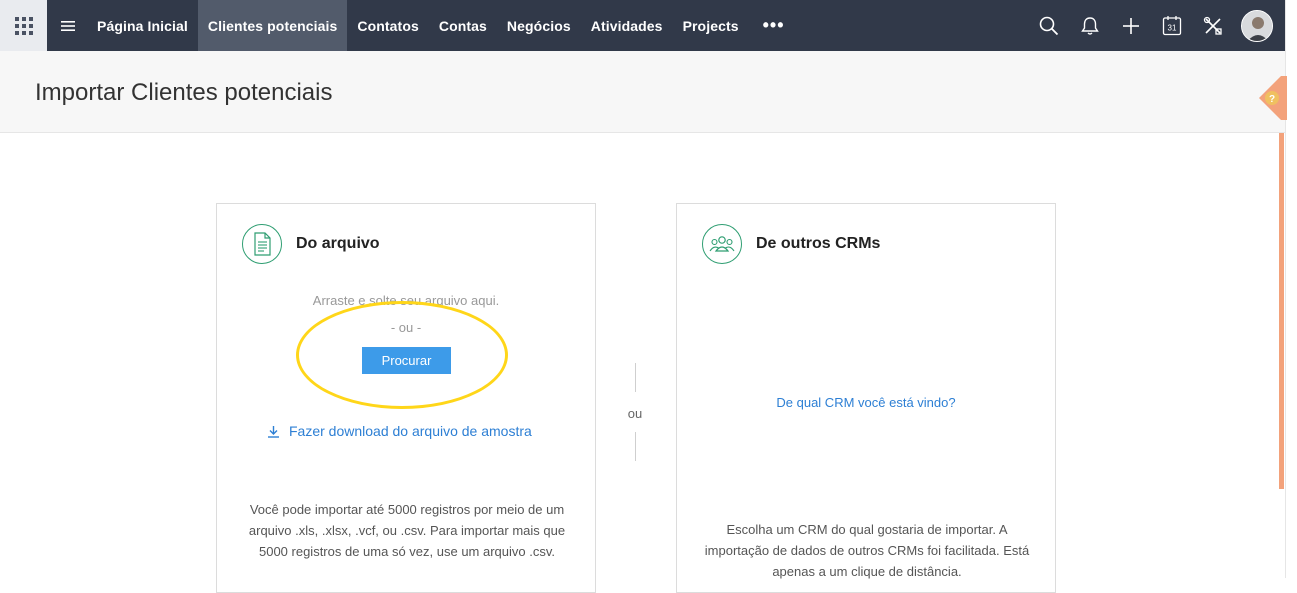  I want to click on page-header: Importar Clientes potenciais, so click(642, 92).